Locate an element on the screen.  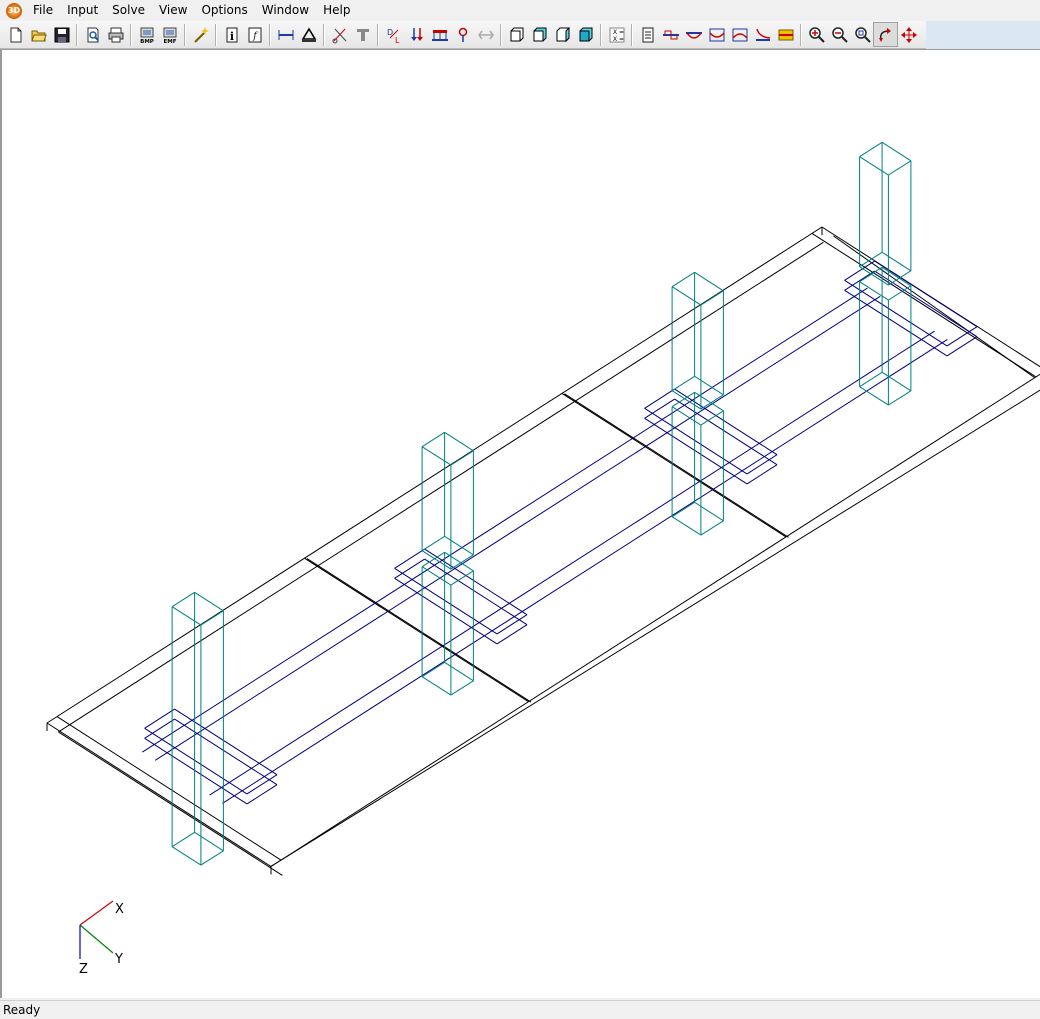
moment-load-button is located at coordinates (462, 34).